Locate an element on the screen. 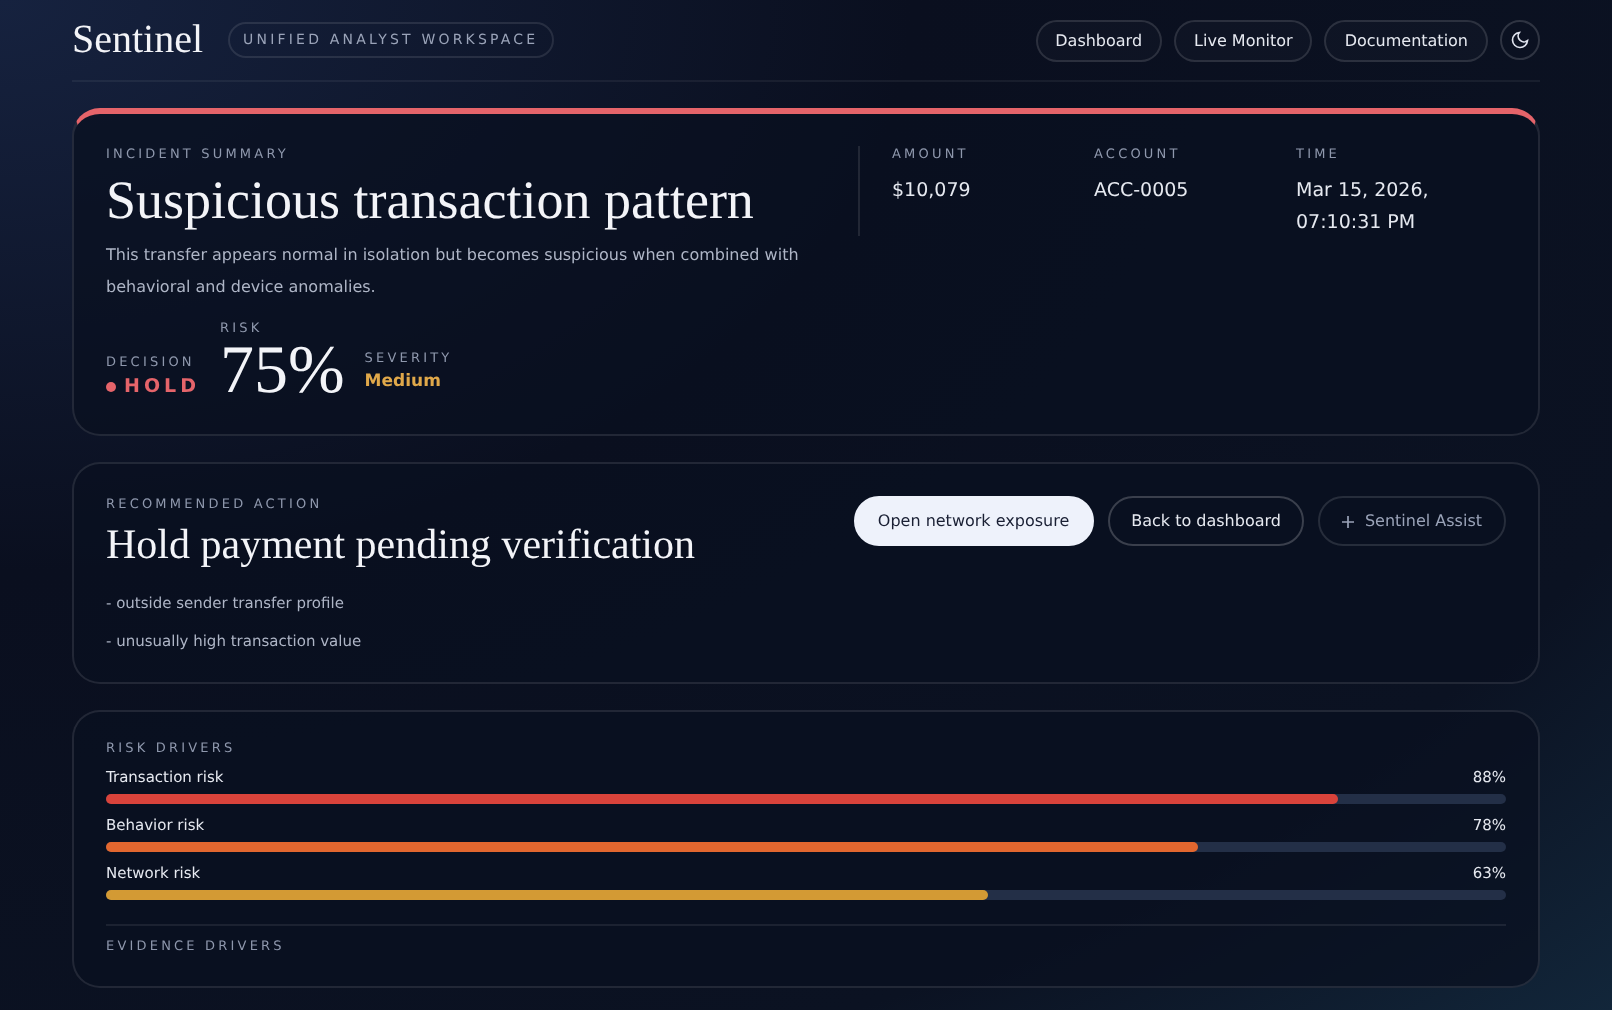  moon-icon is located at coordinates (1520, 40).